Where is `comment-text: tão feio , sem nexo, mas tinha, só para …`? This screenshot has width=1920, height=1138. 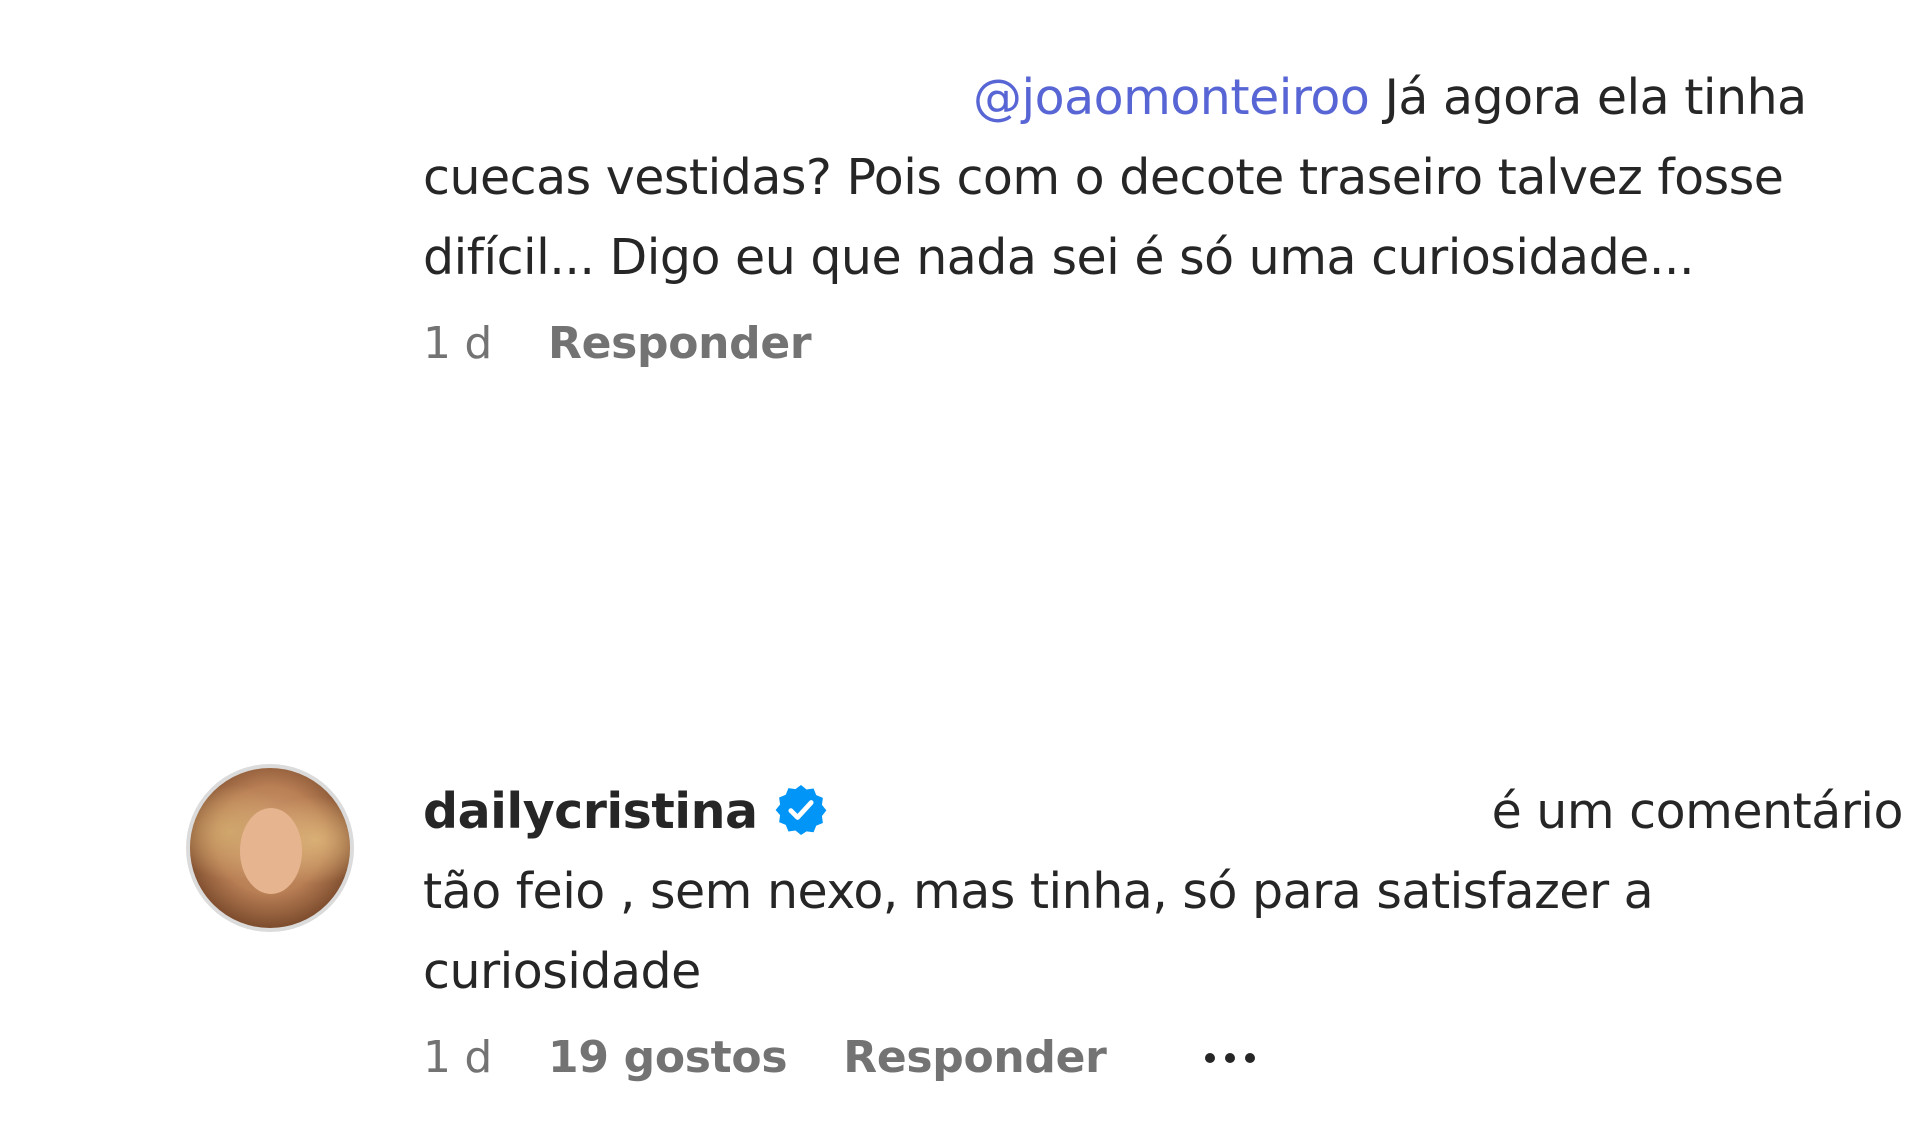
comment-text: tão feio , sem nexo, mas tinha, só para … is located at coordinates (1038, 931).